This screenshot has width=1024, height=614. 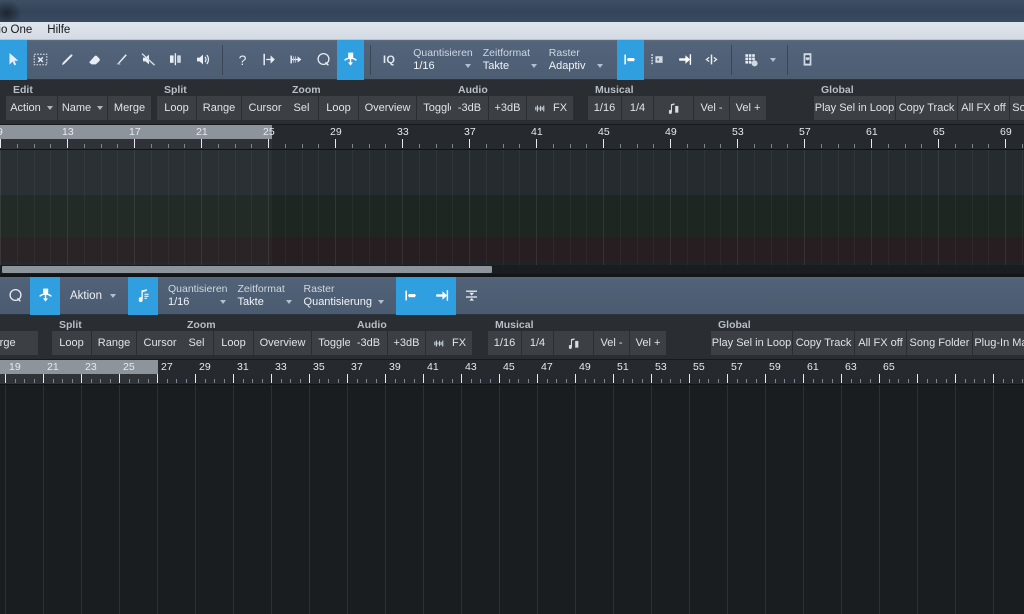 I want to click on menu-item-dio-one: dio One, so click(x=20, y=30).